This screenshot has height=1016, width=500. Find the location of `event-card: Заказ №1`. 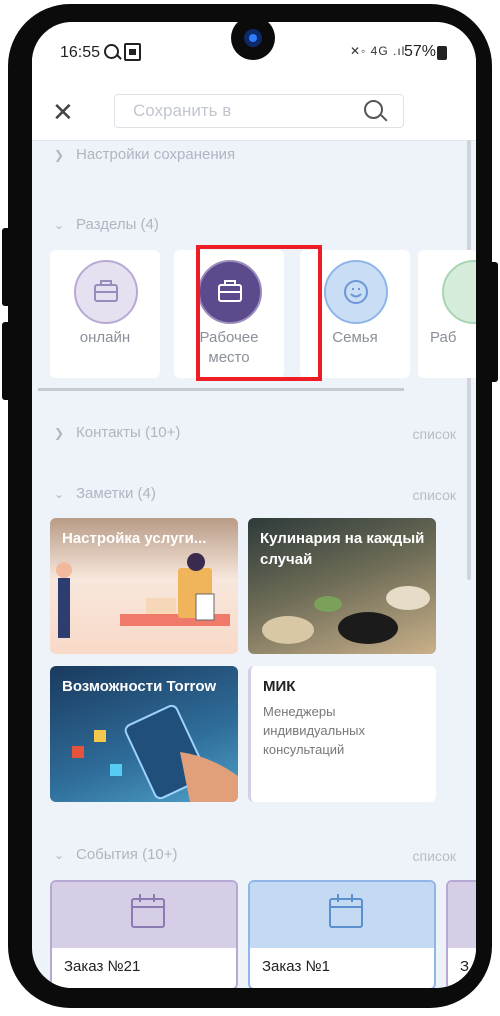

event-card: Заказ №1 is located at coordinates (342, 934).